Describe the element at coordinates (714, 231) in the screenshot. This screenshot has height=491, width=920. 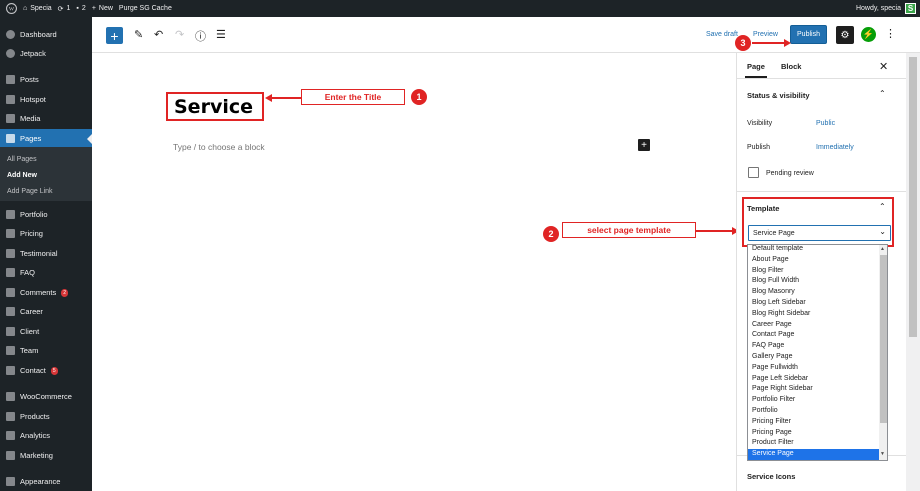
I see `callout-2-arrow` at that location.